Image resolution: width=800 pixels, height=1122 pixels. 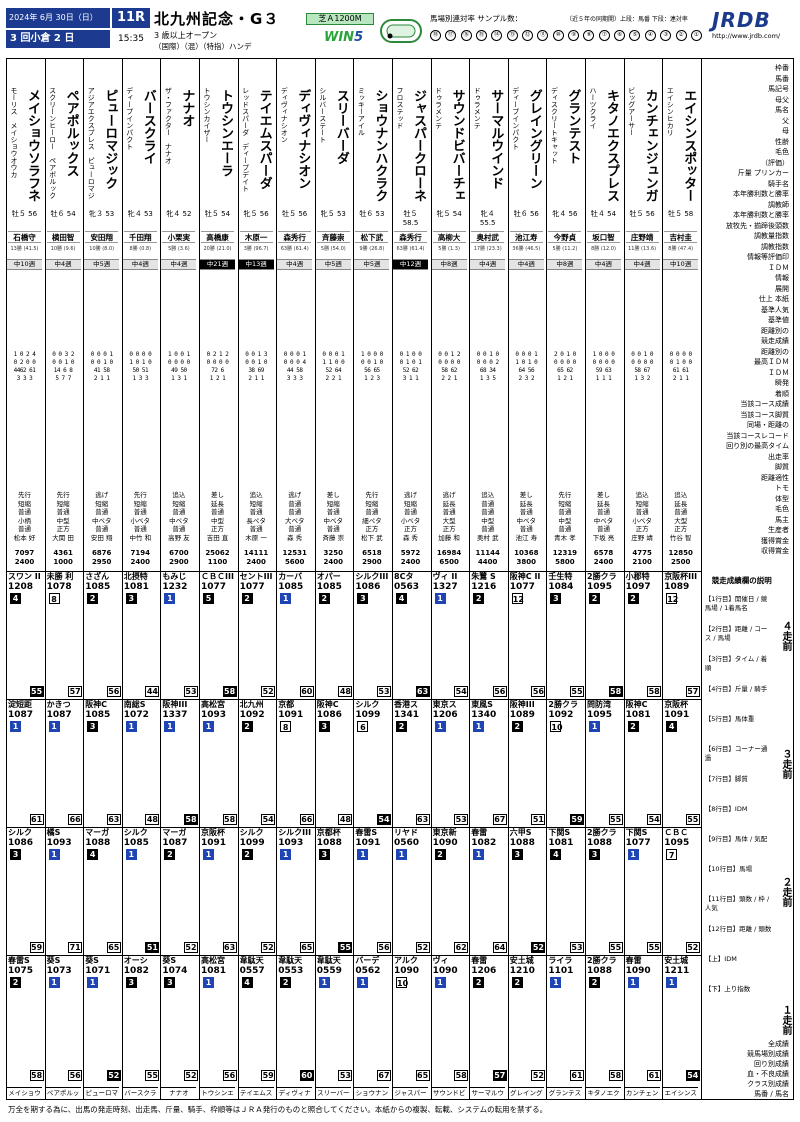 I want to click on past-run-cell: 橘S 10931 71, so click(x=65, y=891).